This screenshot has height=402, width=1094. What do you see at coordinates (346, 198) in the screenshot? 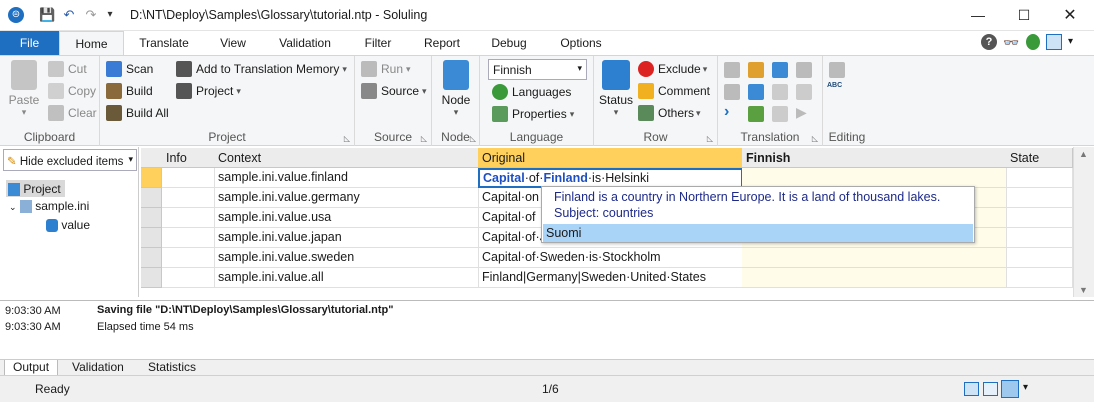
I see `context-cell: sample.ini.value.germany` at bounding box center [346, 198].